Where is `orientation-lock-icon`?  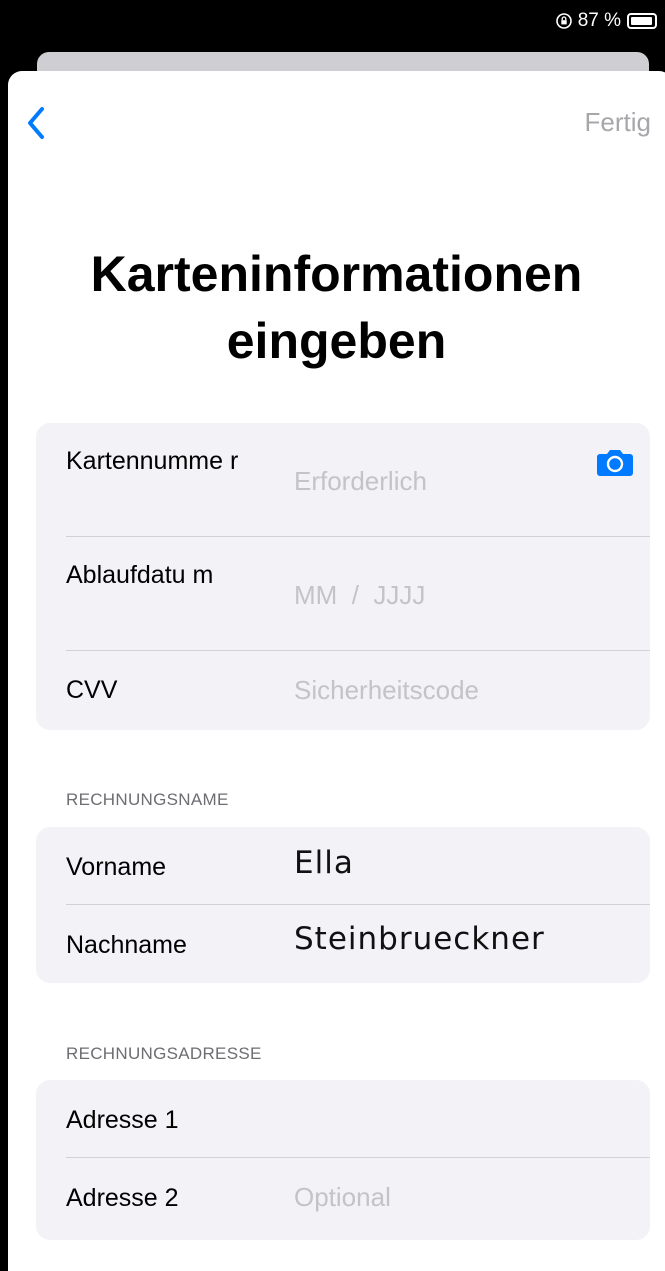
orientation-lock-icon is located at coordinates (563, 21).